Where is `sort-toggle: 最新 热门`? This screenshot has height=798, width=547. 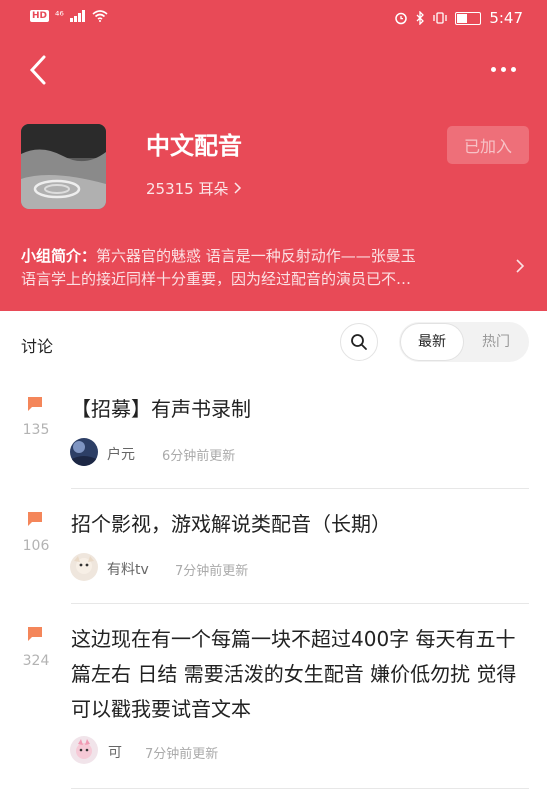
sort-toggle: 最新 热门 is located at coordinates (464, 342).